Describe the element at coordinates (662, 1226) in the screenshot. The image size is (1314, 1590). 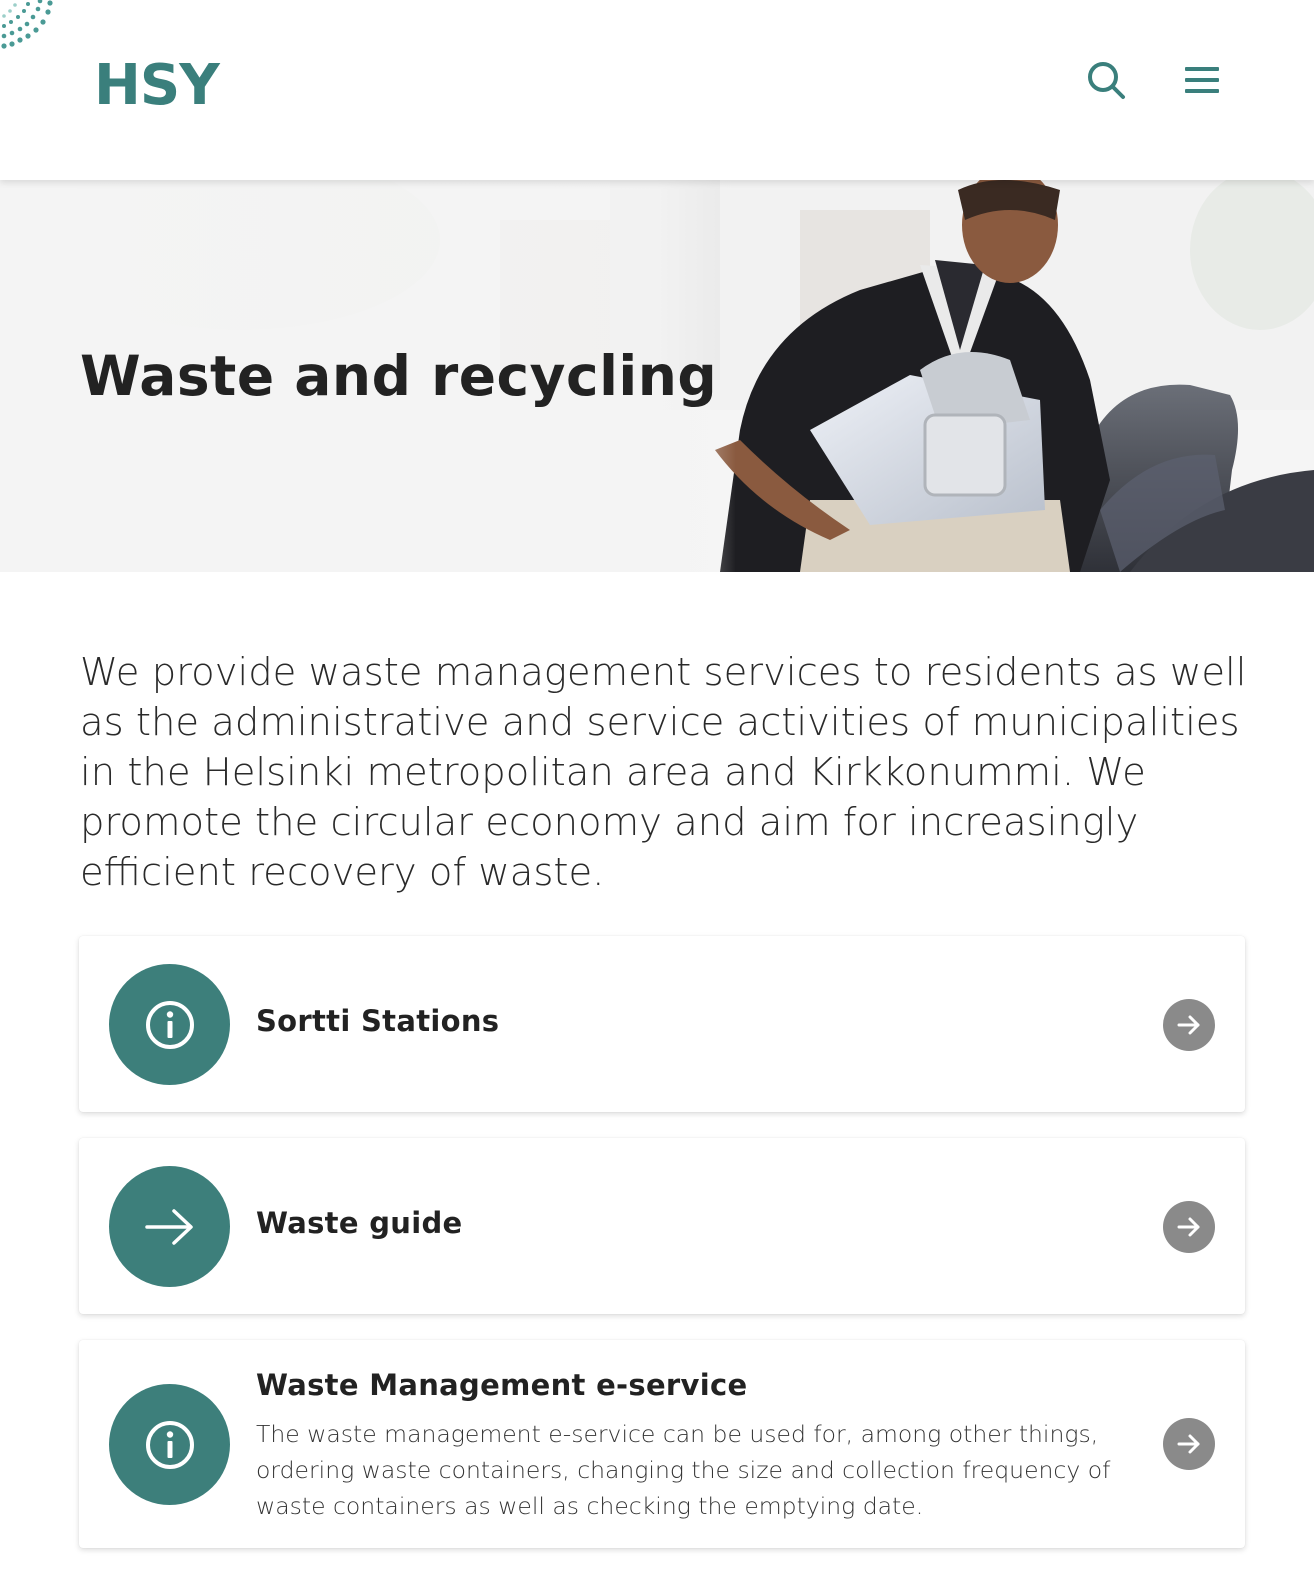
I see `card-waste-guide: Waste guide` at that location.